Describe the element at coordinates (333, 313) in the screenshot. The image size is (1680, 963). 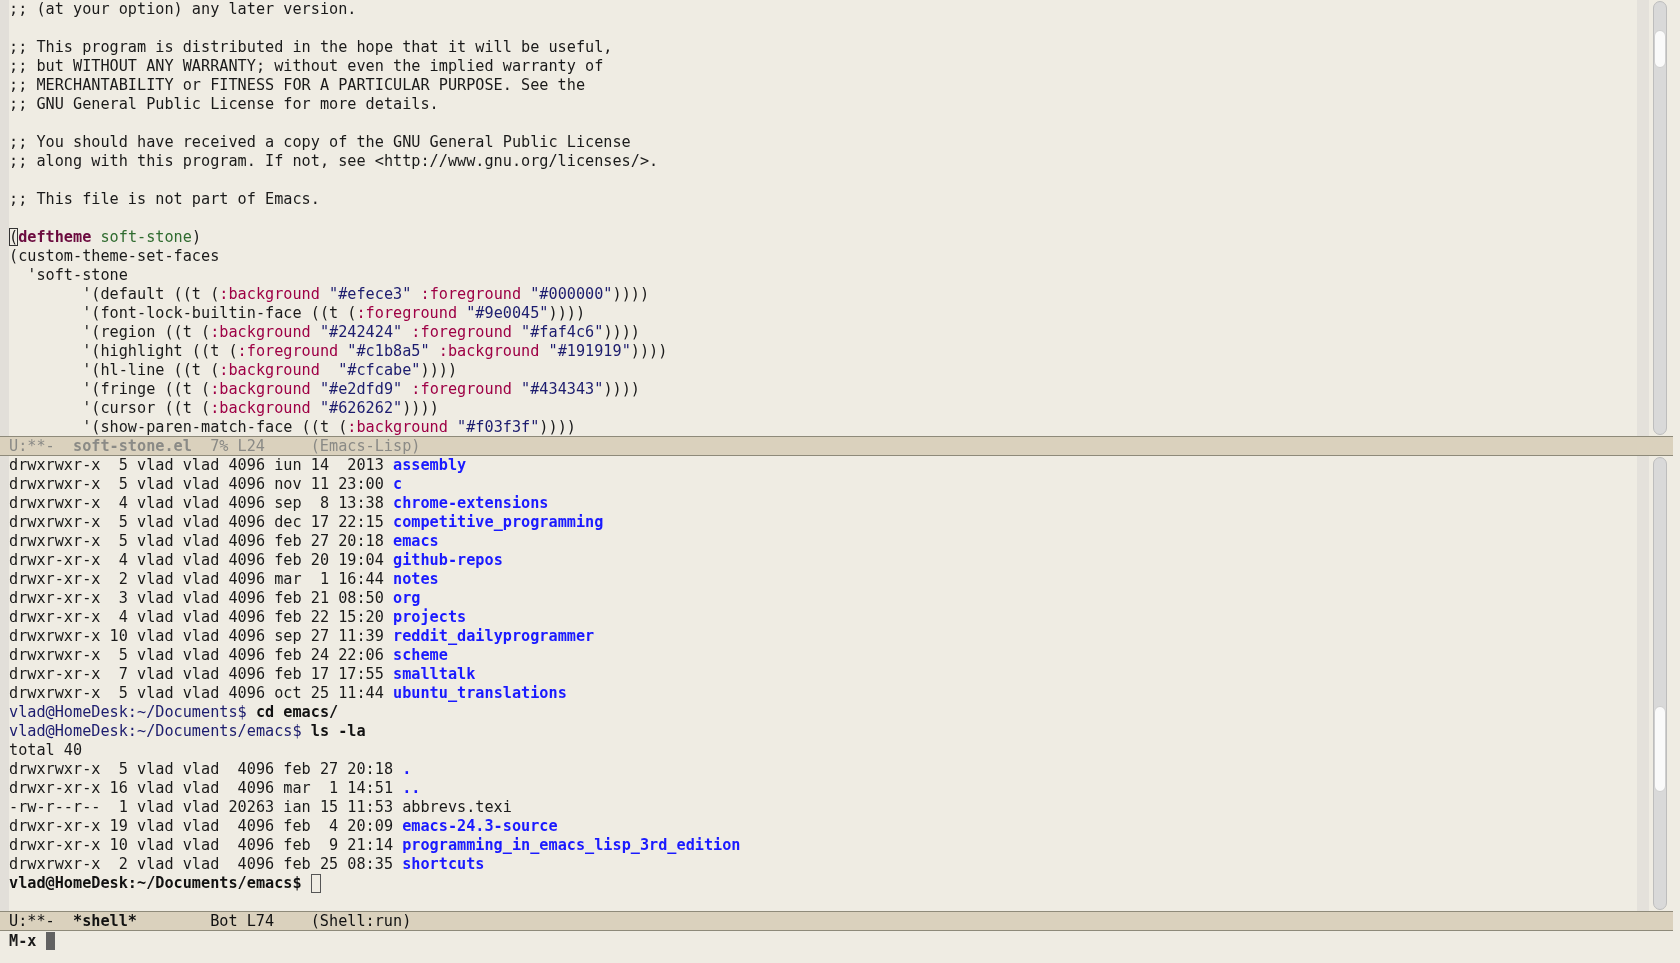
I see `code-line: '(font-lock-builtin-face ((t (:foreground "#9e0045"))))` at that location.